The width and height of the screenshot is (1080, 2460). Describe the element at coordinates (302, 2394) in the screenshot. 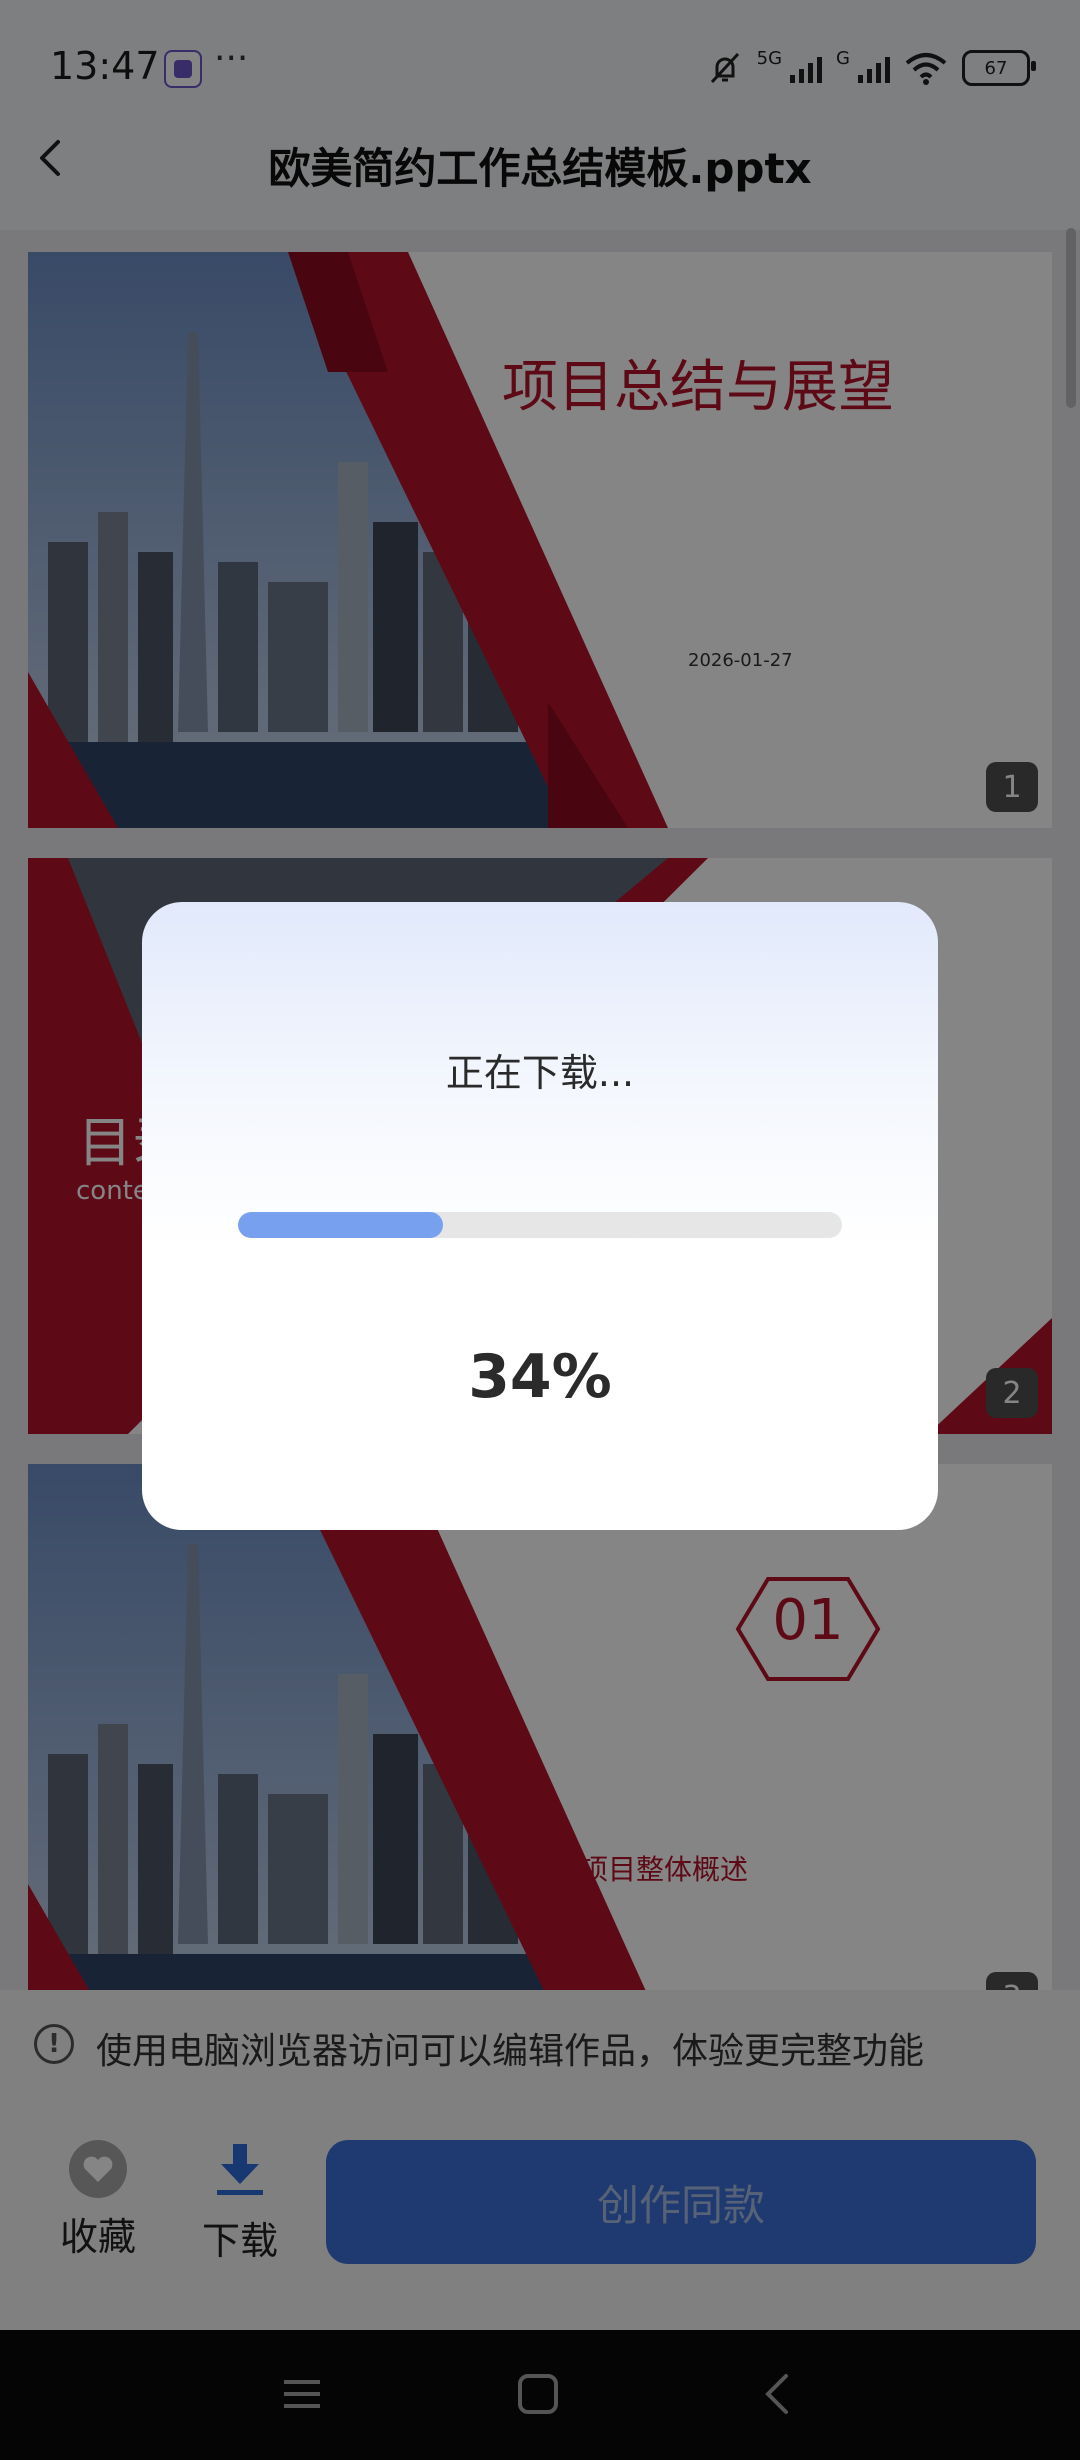

I see `menu-icon` at that location.